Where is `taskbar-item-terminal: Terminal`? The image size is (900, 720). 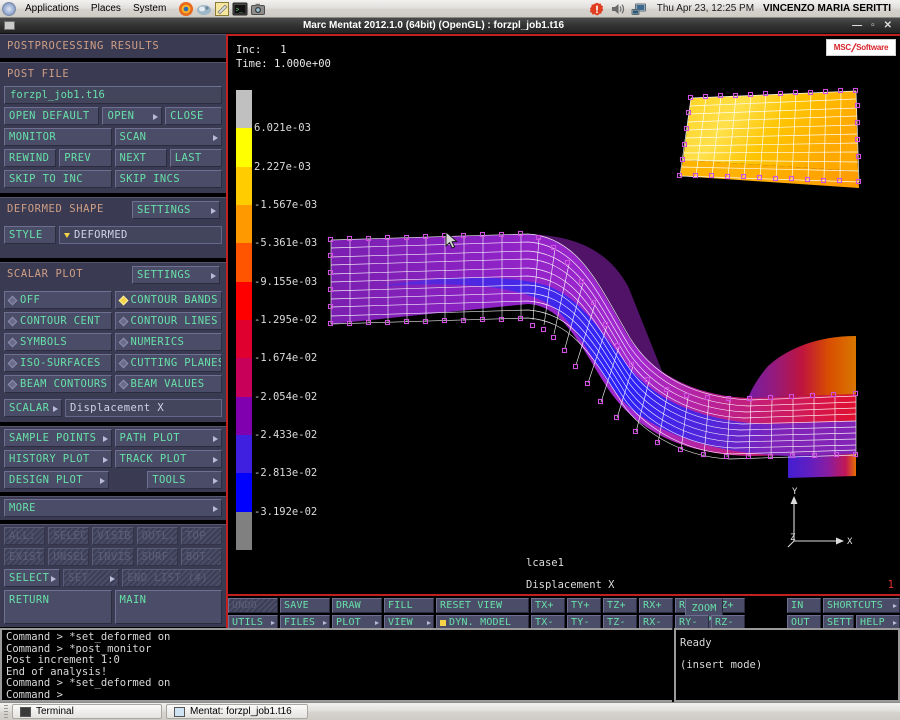
taskbar-item-terminal: Terminal is located at coordinates (87, 711).